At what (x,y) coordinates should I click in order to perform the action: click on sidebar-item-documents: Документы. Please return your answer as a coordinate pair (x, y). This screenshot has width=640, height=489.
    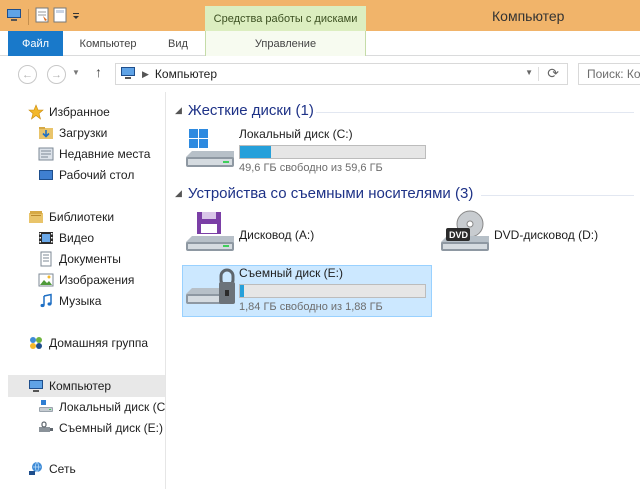
    Looking at the image, I should click on (82, 259).